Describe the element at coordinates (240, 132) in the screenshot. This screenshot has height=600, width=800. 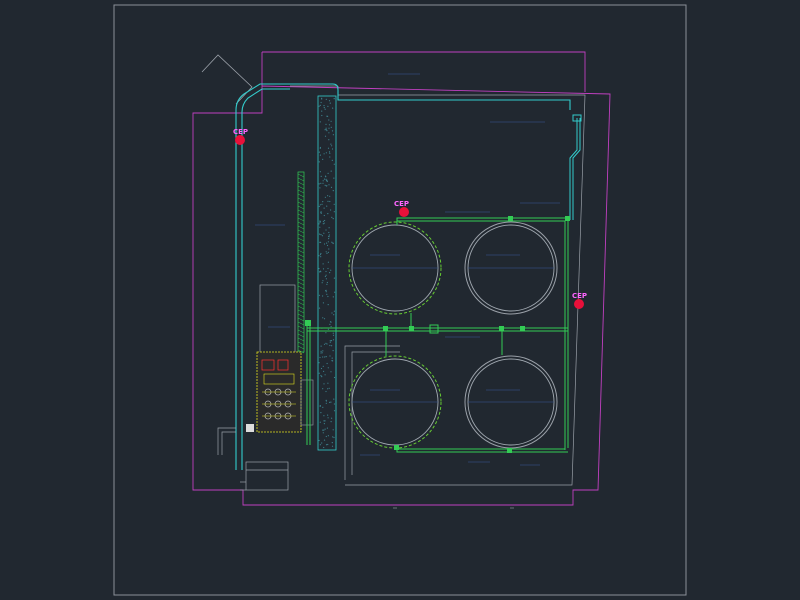
I see `cep-label-1: CEP` at that location.